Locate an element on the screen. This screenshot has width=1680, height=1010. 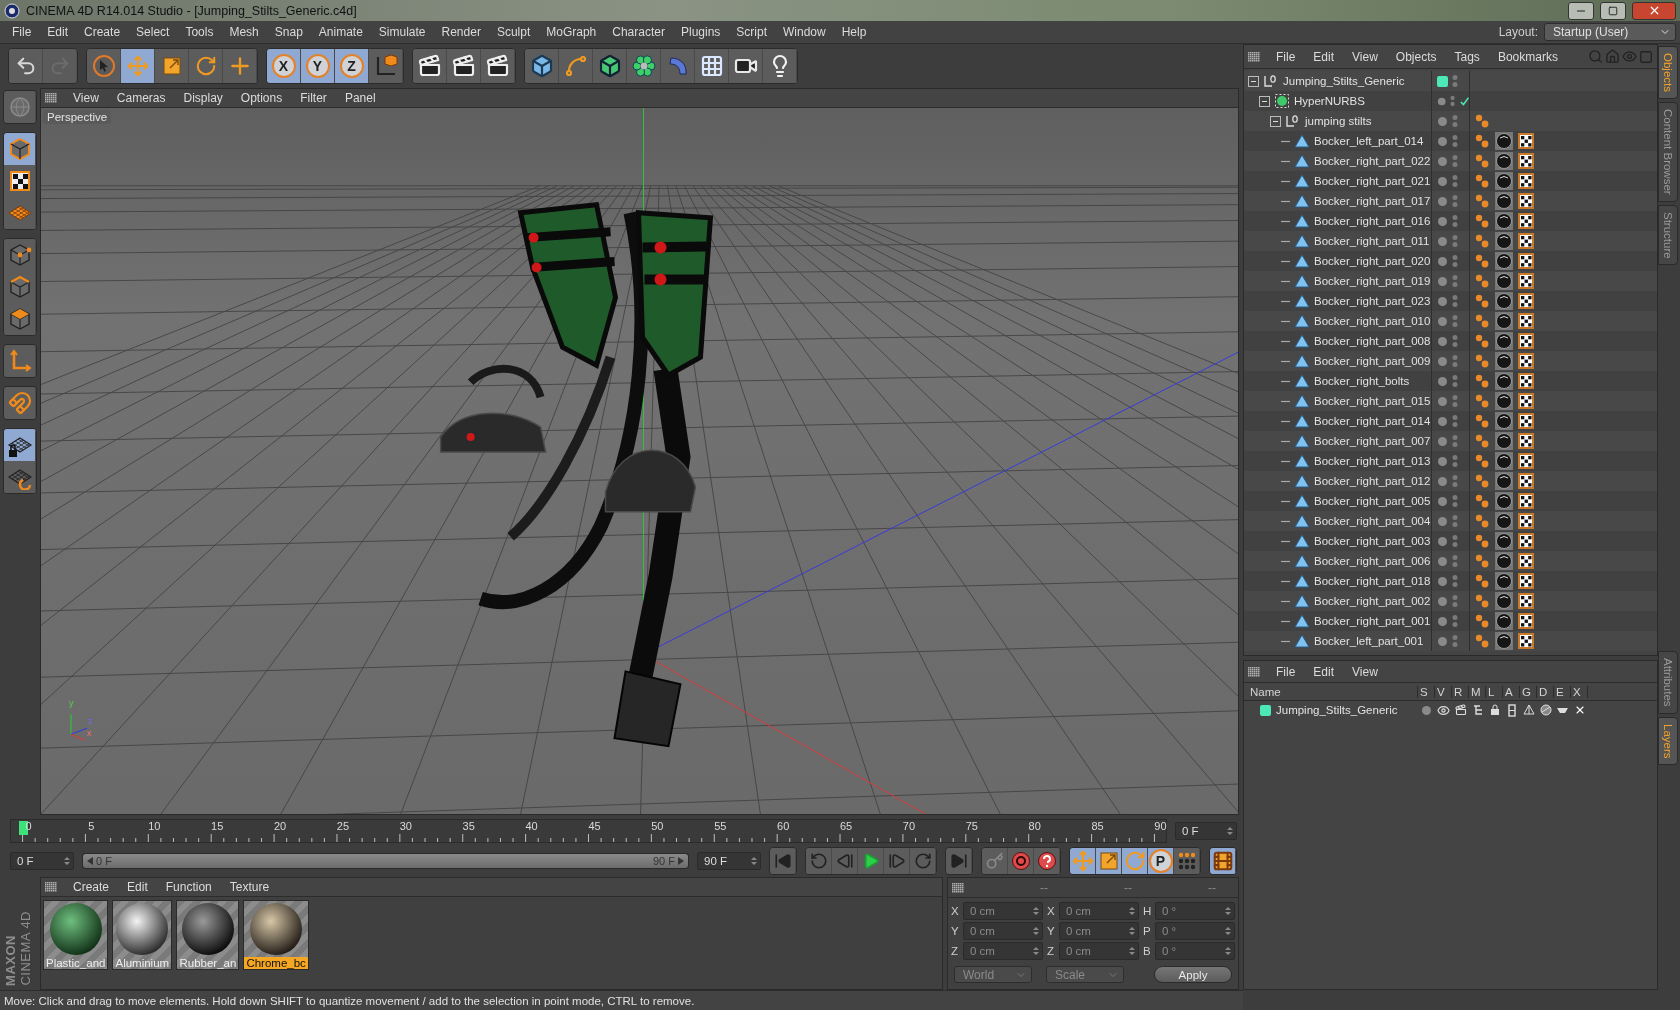
menu-item: Sculpt is located at coordinates (513, 32).